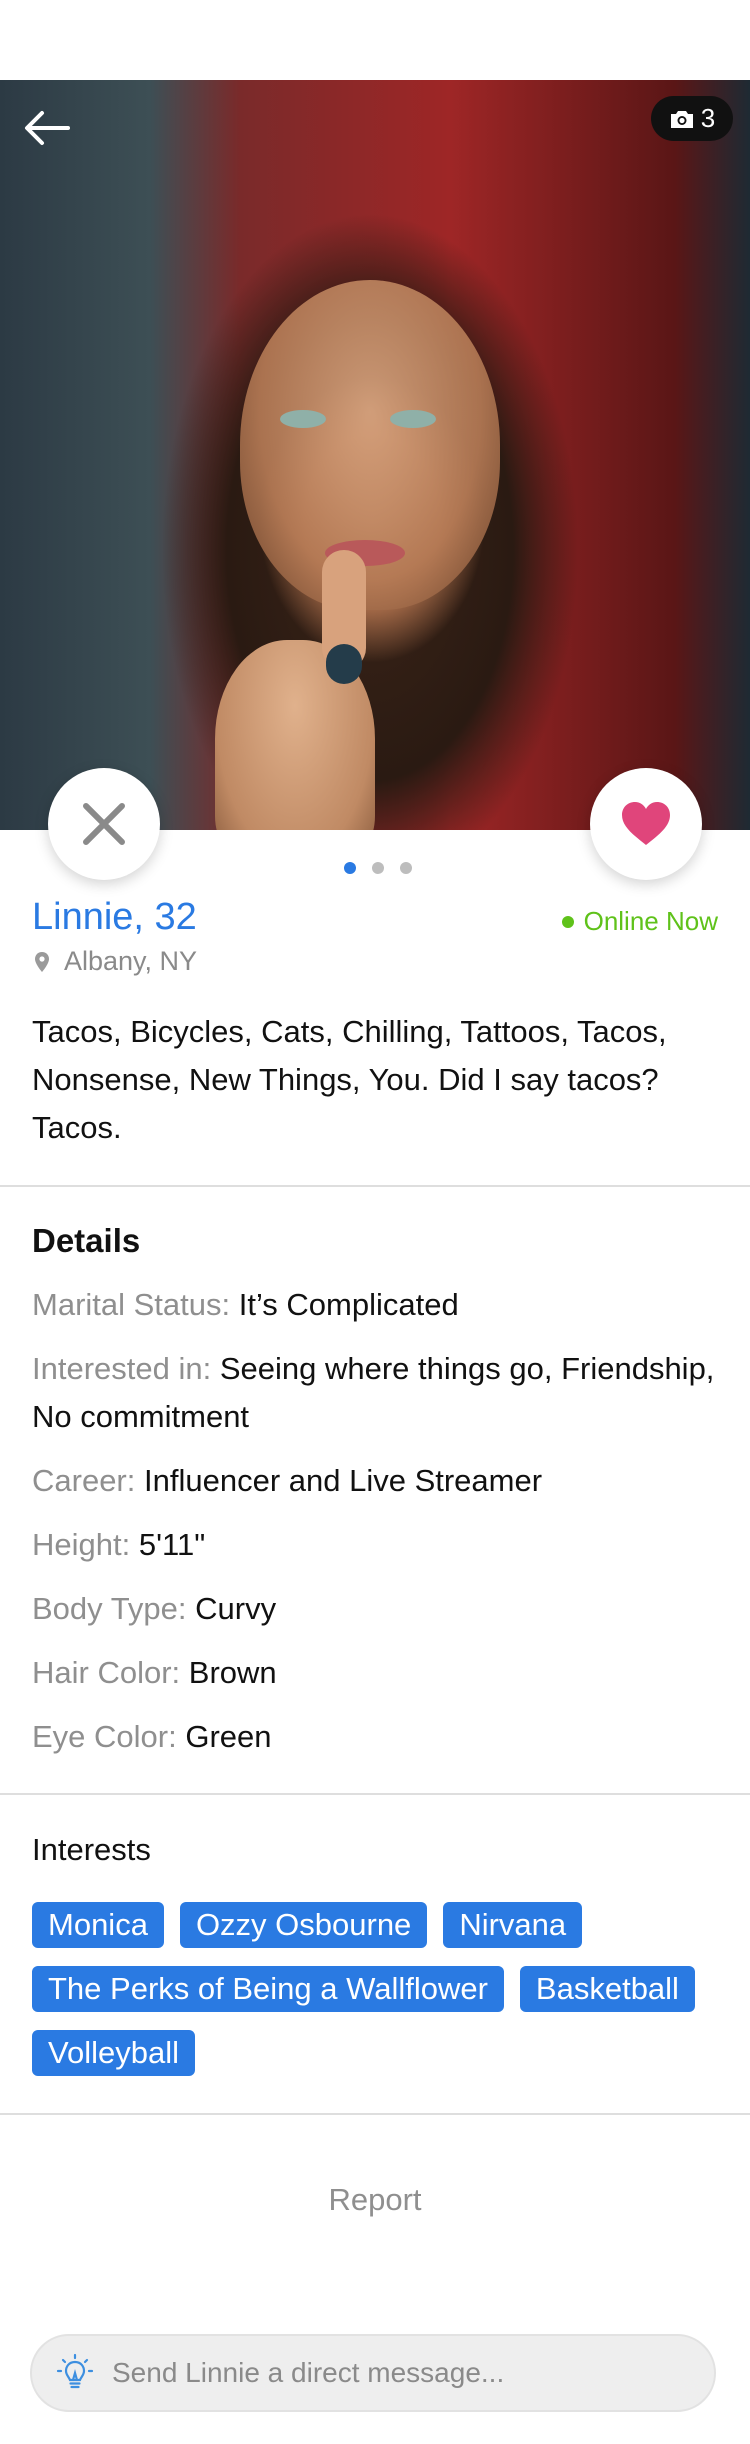 This screenshot has width=750, height=2444. I want to click on detail-eye-color: Eye Color: Green, so click(377, 1737).